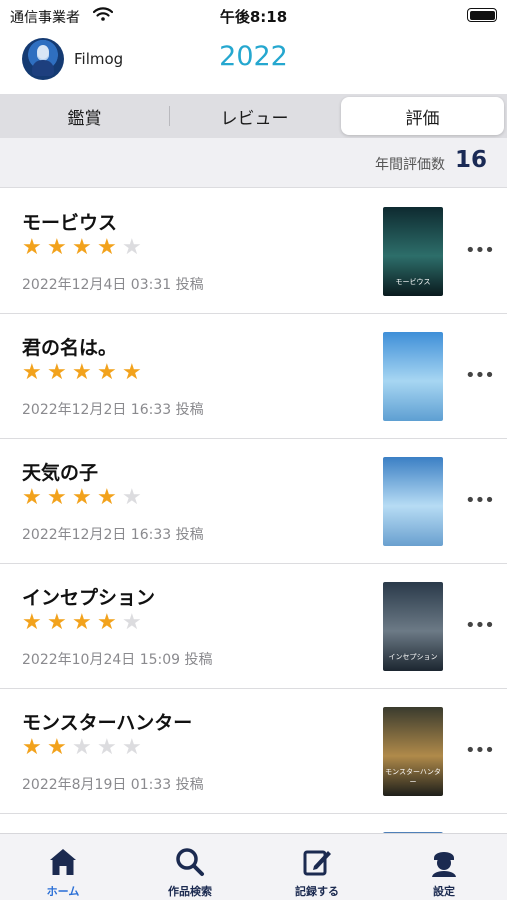 The width and height of the screenshot is (507, 900). What do you see at coordinates (60, 473) in the screenshot?
I see `movie-title: 天気の子` at bounding box center [60, 473].